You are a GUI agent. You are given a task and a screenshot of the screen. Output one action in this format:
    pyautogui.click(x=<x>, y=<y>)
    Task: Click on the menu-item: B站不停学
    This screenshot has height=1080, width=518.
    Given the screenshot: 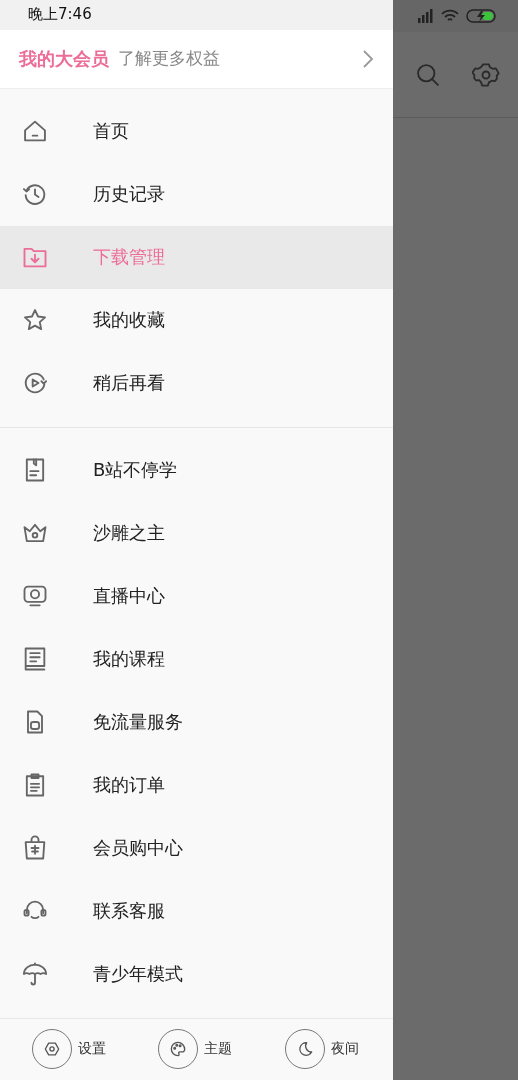 What is the action you would take?
    pyautogui.click(x=196, y=470)
    